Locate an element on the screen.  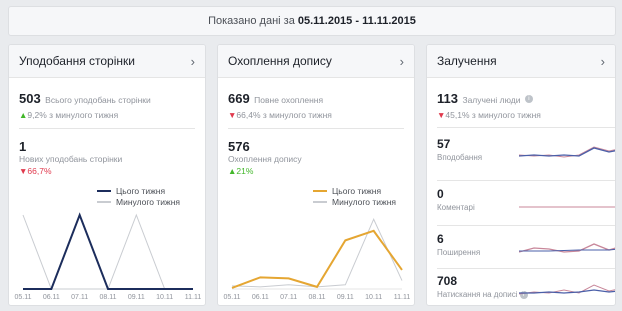
engagement-header: Залучення › is located at coordinates (521, 61).